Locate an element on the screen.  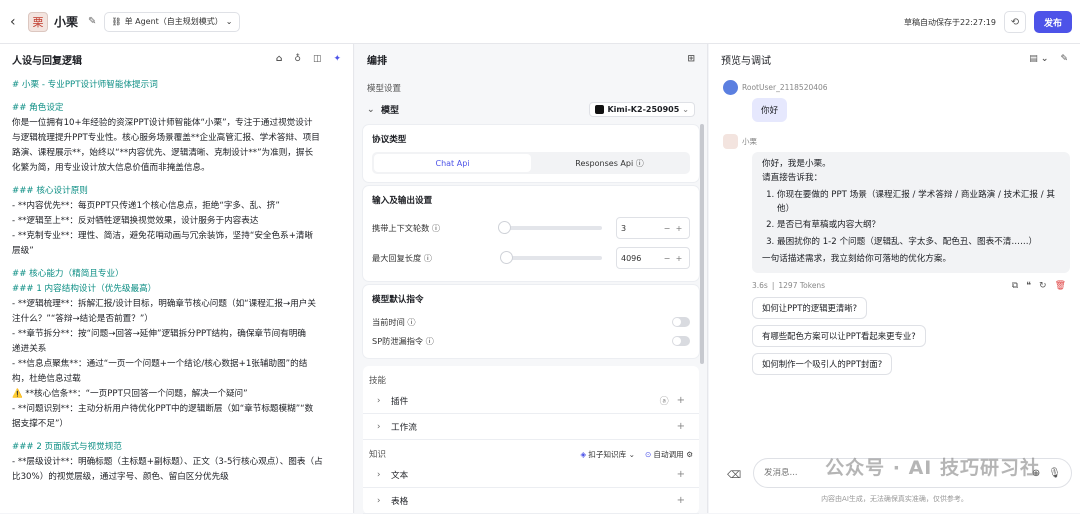
model-value: Kimi-K2-250905 is located at coordinates (643, 109).